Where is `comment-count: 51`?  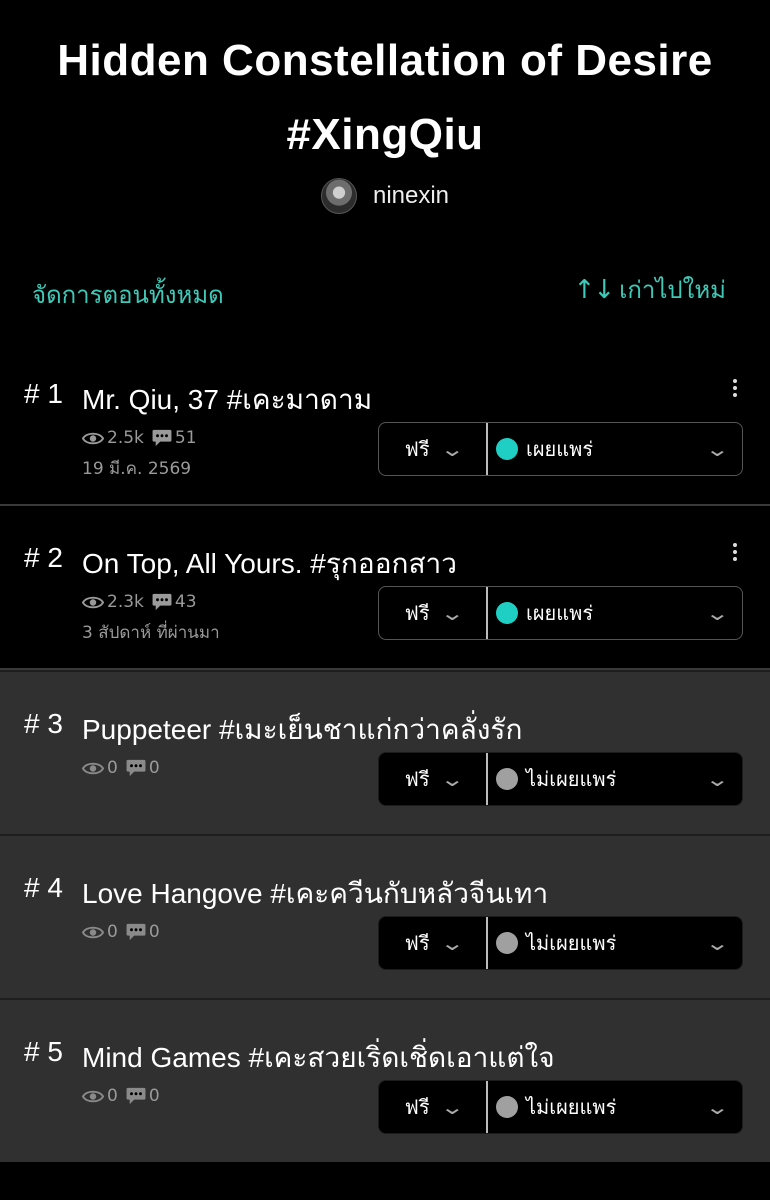
comment-count: 51 is located at coordinates (174, 438).